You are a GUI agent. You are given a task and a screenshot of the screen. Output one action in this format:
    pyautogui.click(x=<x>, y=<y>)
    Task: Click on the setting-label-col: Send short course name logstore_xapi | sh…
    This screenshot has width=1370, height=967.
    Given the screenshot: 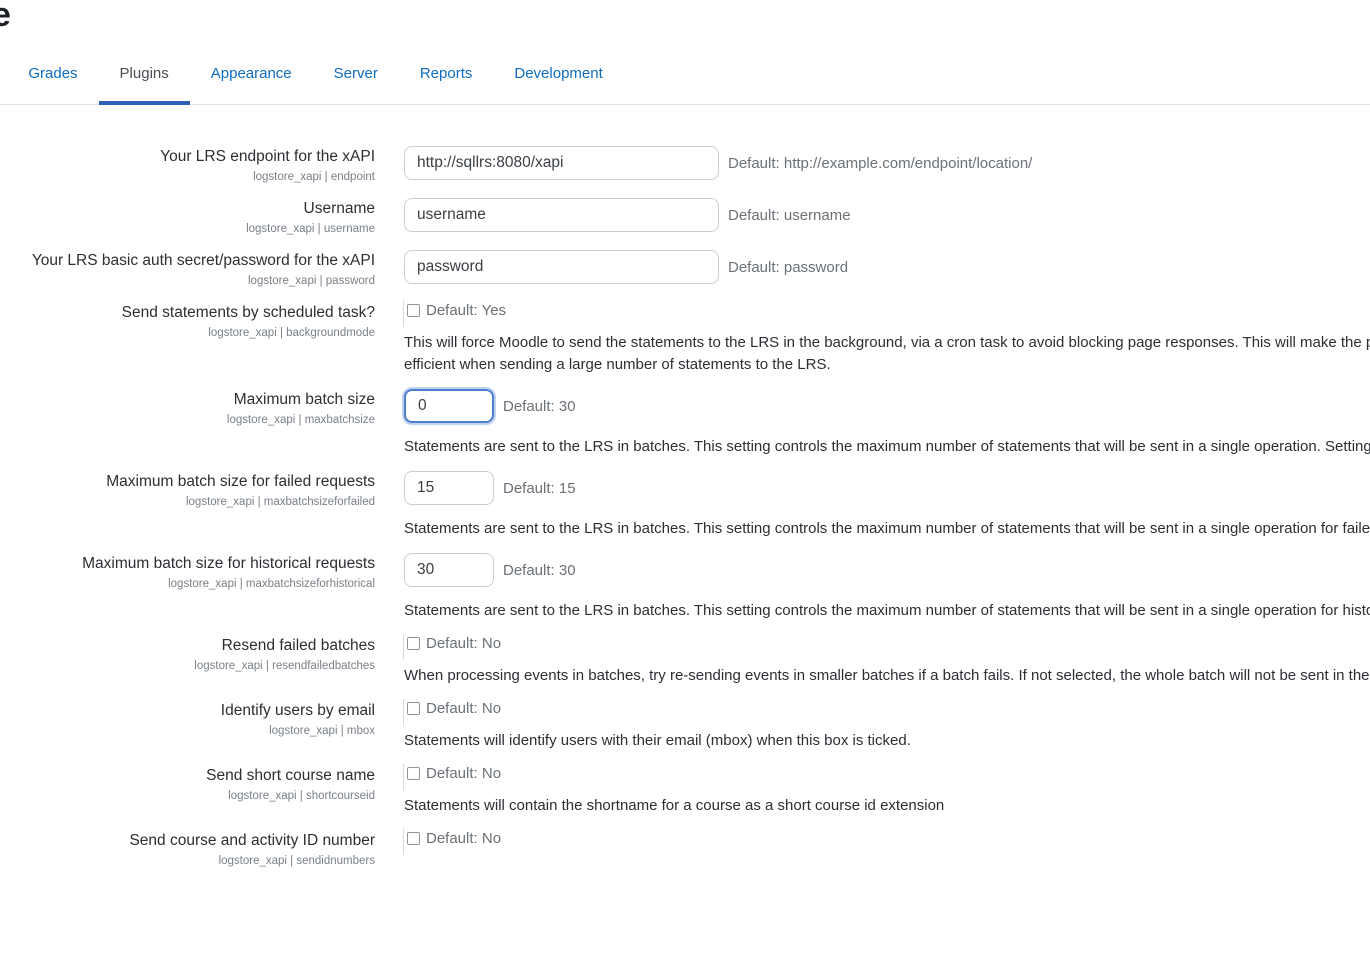 What is the action you would take?
    pyautogui.click(x=187, y=784)
    